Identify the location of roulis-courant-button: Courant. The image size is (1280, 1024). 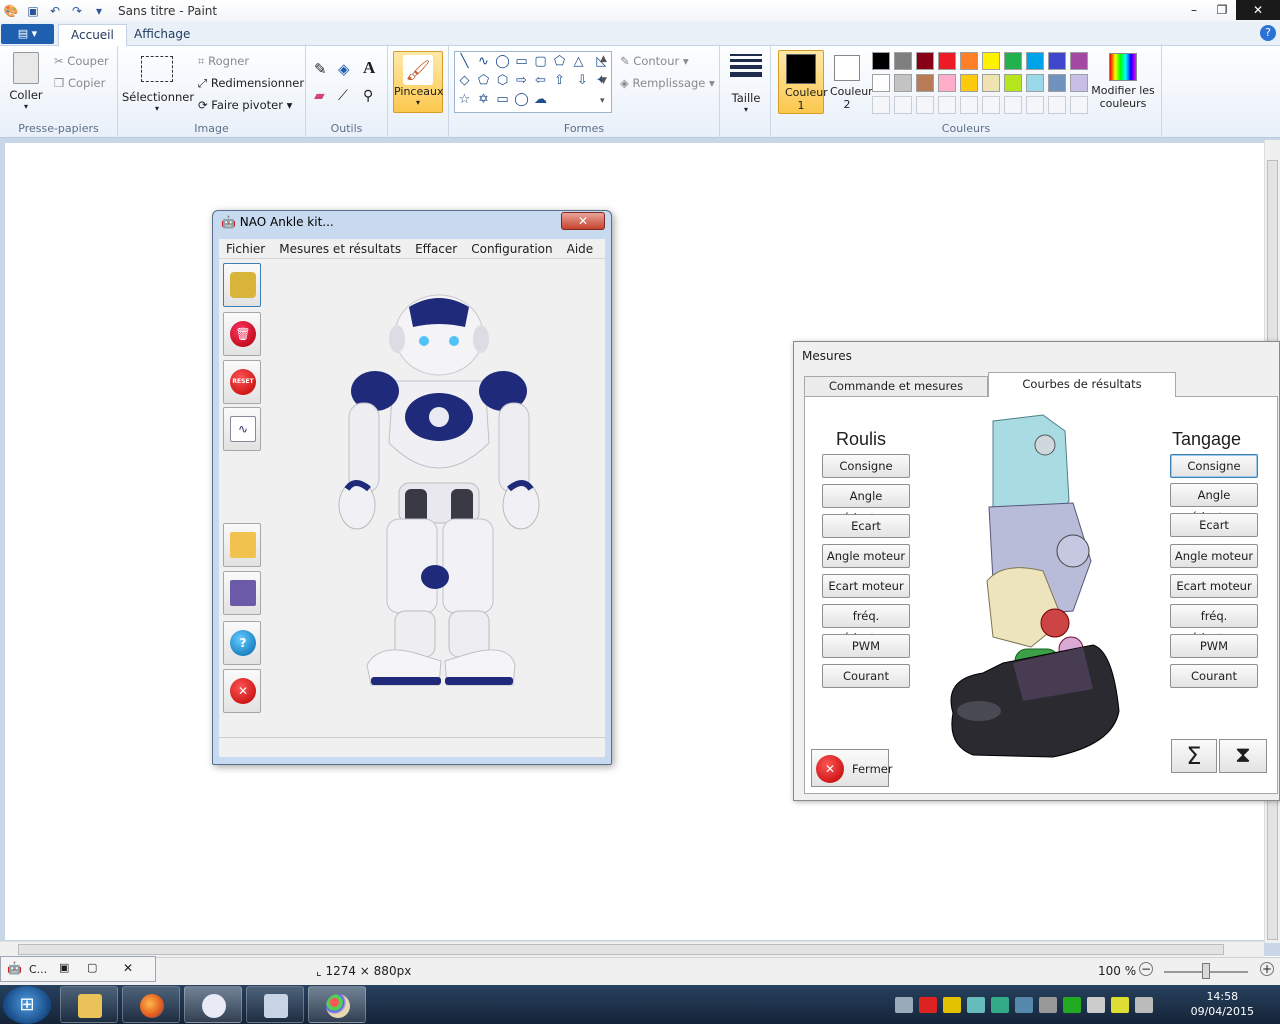
(866, 676).